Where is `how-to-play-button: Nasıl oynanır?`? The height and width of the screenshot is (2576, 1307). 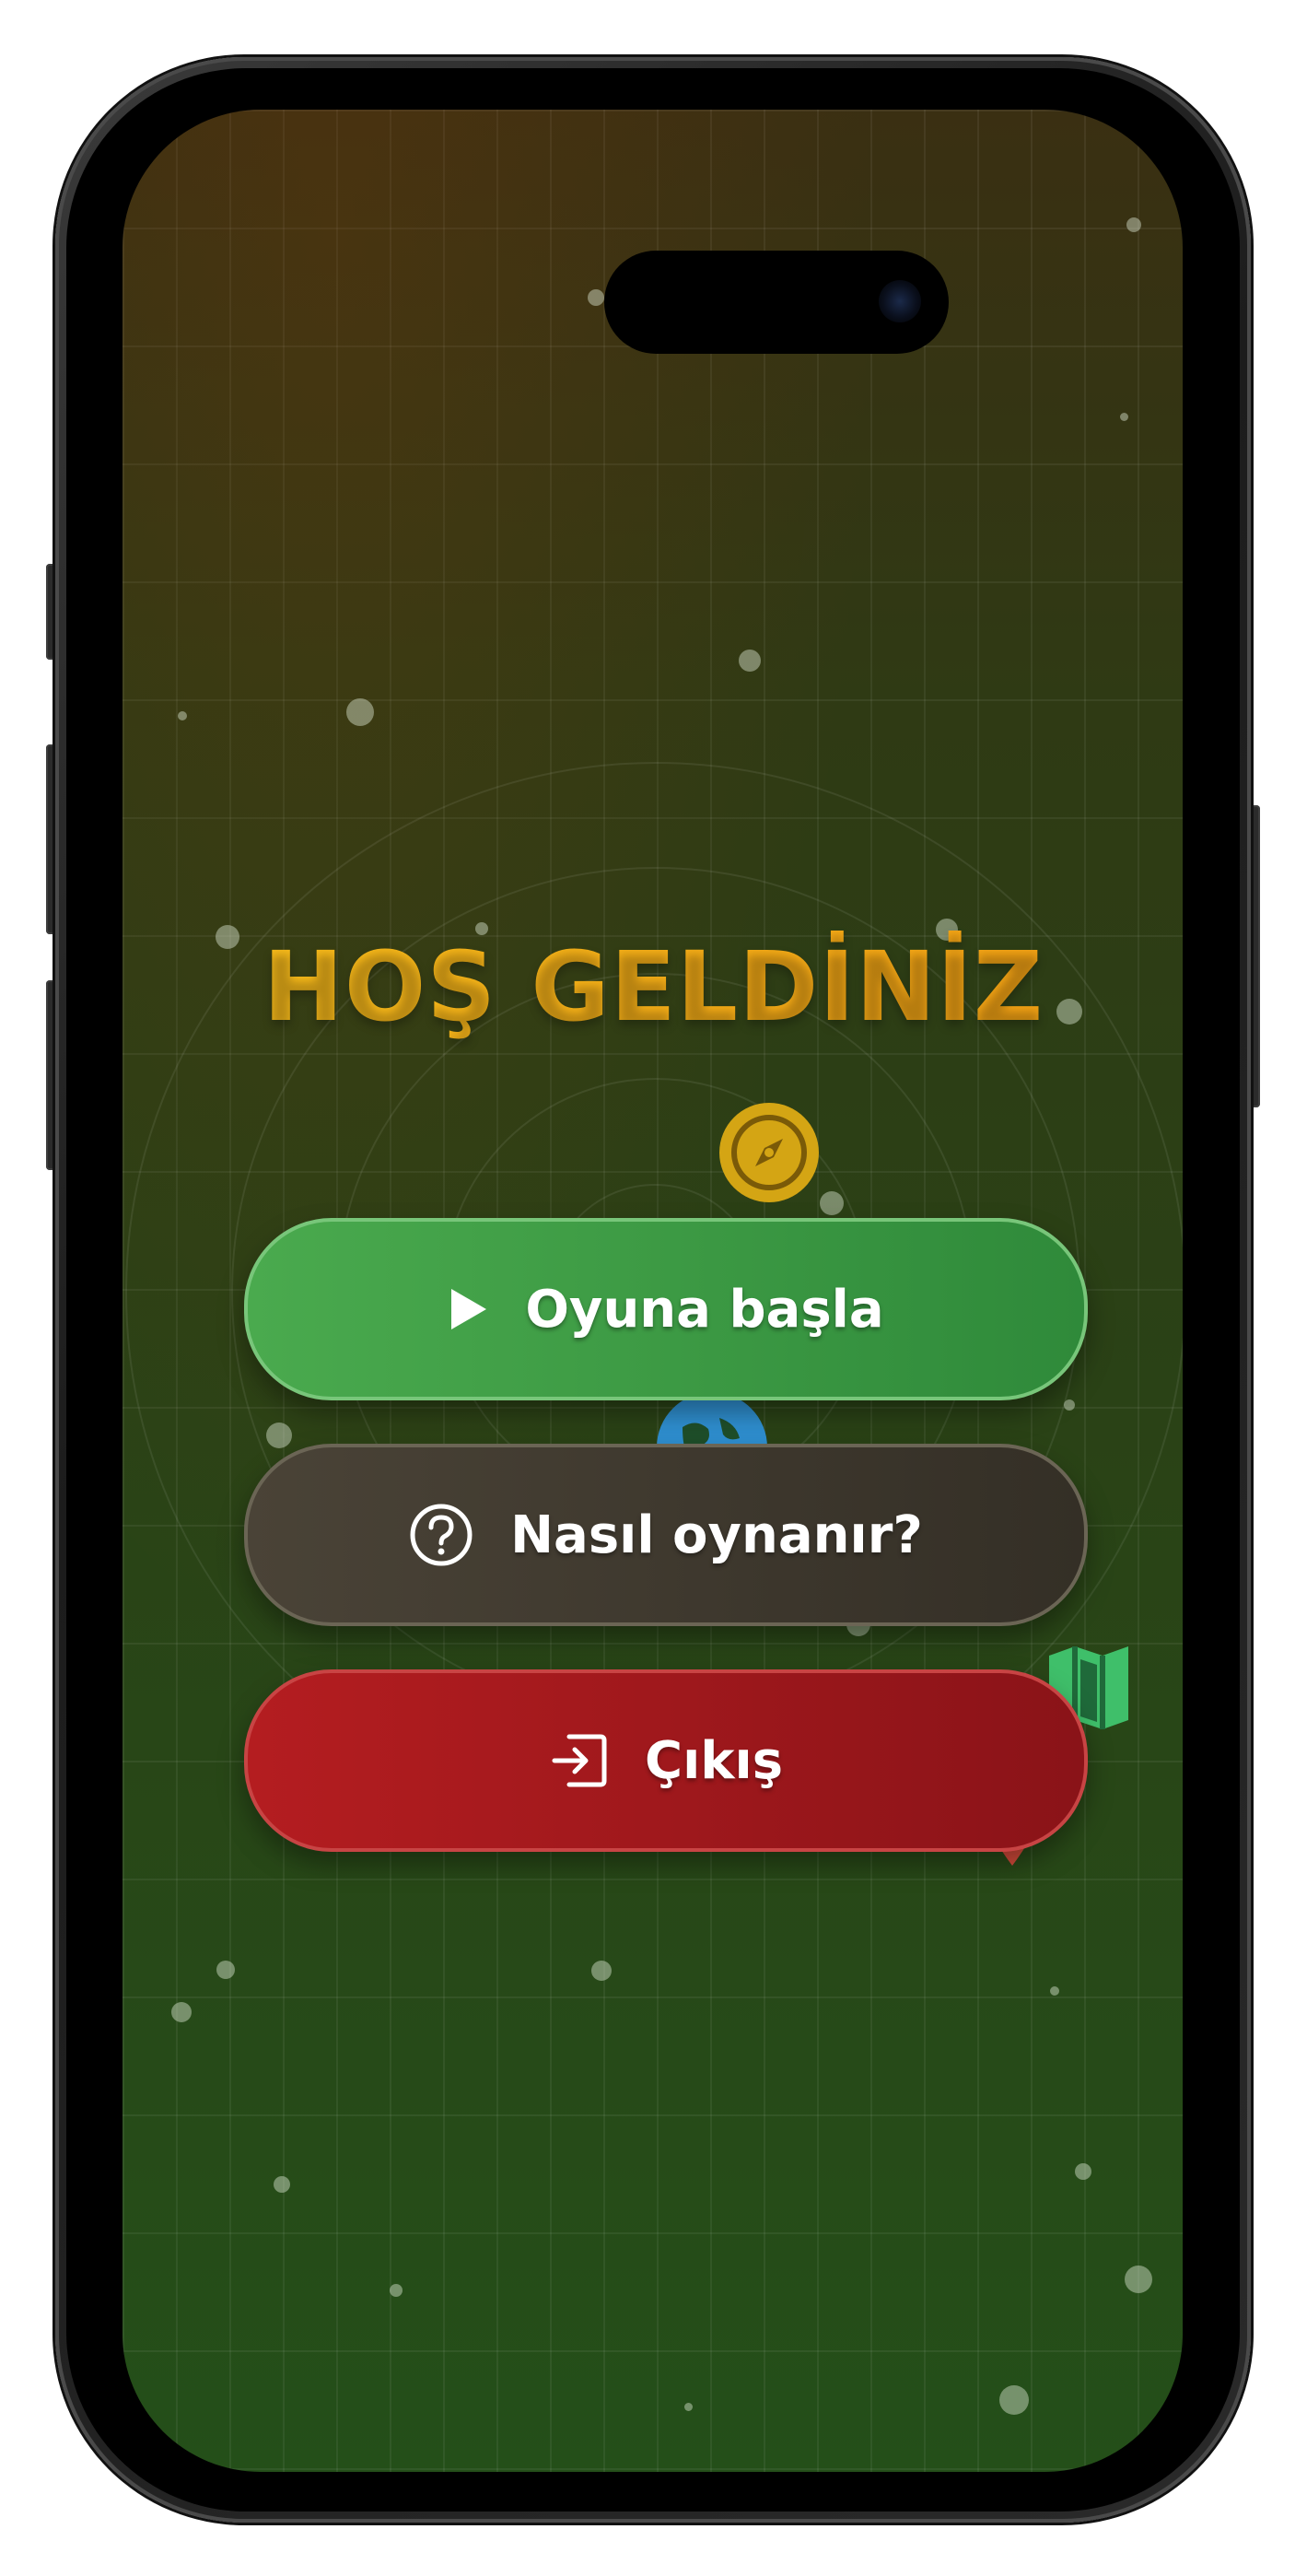 how-to-play-button: Nasıl oynanır? is located at coordinates (666, 1535).